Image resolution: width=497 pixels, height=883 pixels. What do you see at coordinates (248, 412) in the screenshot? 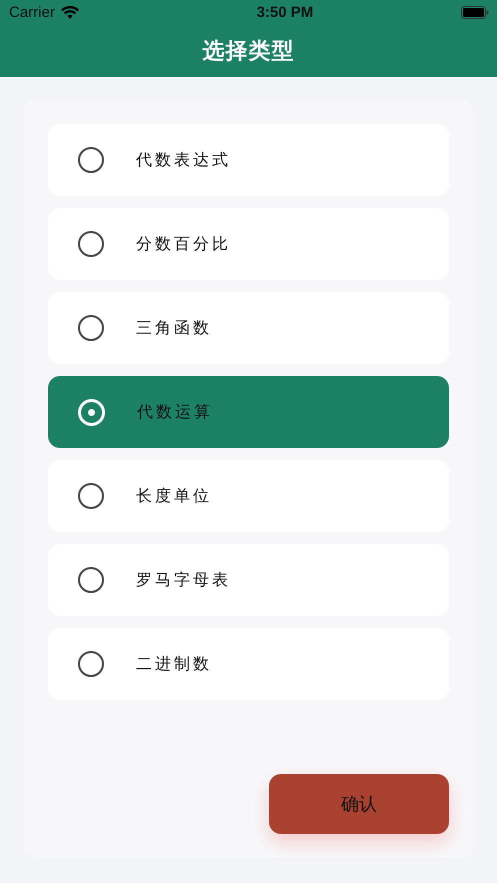
I see `option-item: 代数运算` at bounding box center [248, 412].